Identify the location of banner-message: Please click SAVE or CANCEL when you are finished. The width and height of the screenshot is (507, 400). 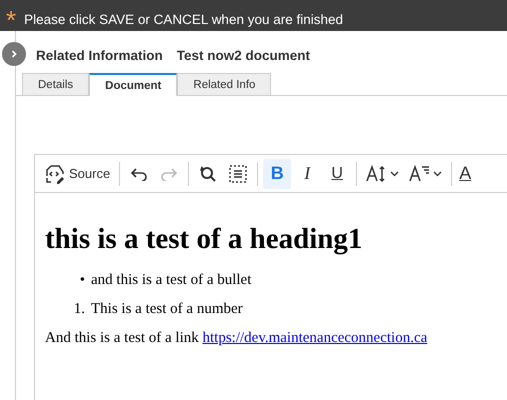
(184, 19).